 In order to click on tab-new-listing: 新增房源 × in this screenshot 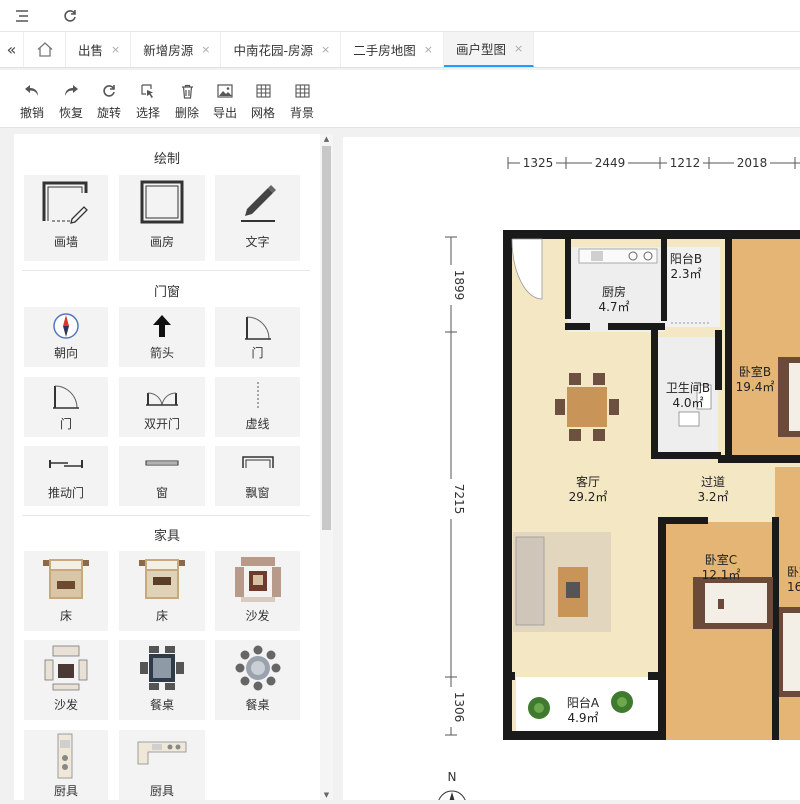, I will do `click(176, 49)`.